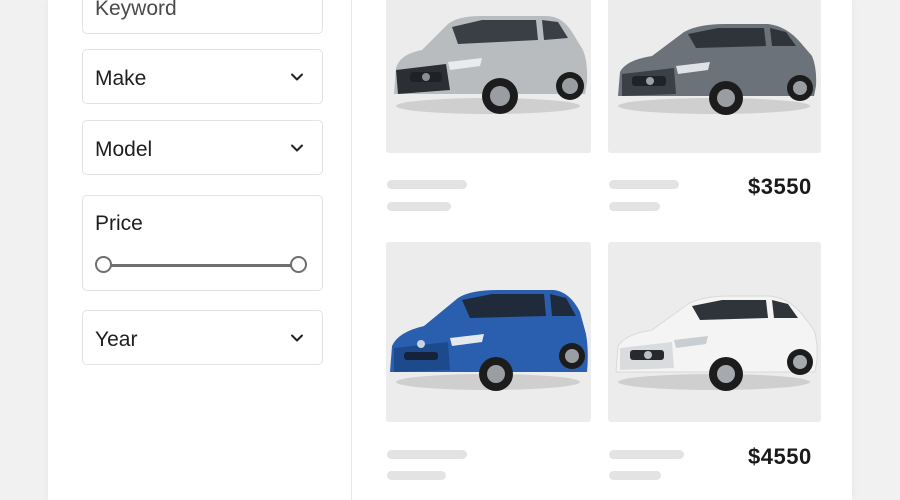 The height and width of the screenshot is (500, 900). What do you see at coordinates (119, 223) in the screenshot?
I see `price-label: Price` at bounding box center [119, 223].